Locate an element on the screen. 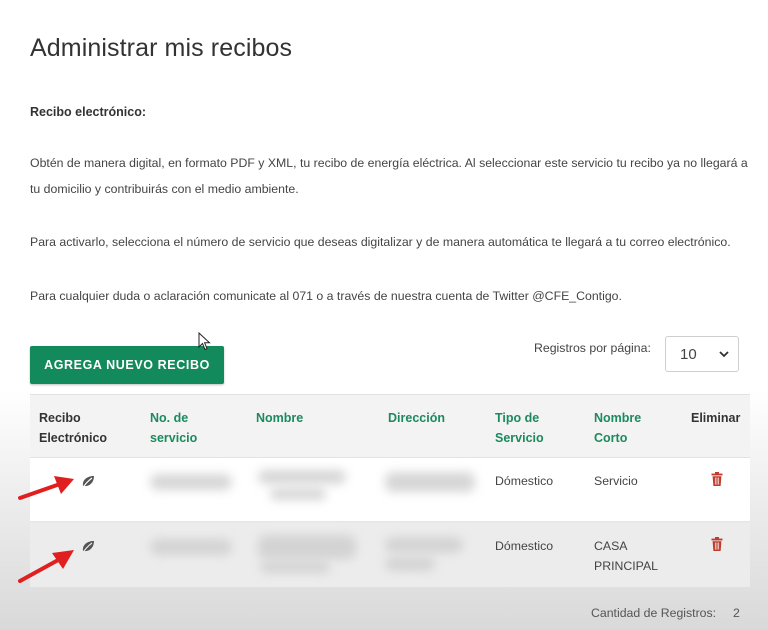 The width and height of the screenshot is (768, 630). table-row: Dómestico Servicio is located at coordinates (390, 490).